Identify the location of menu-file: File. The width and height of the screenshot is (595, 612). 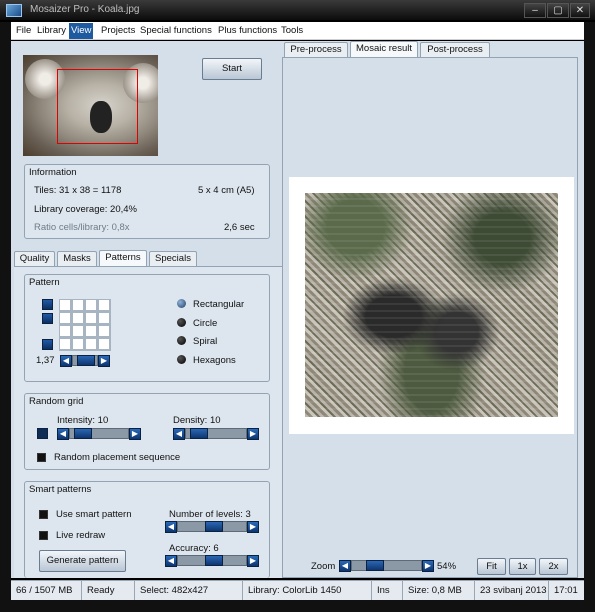
(23, 30).